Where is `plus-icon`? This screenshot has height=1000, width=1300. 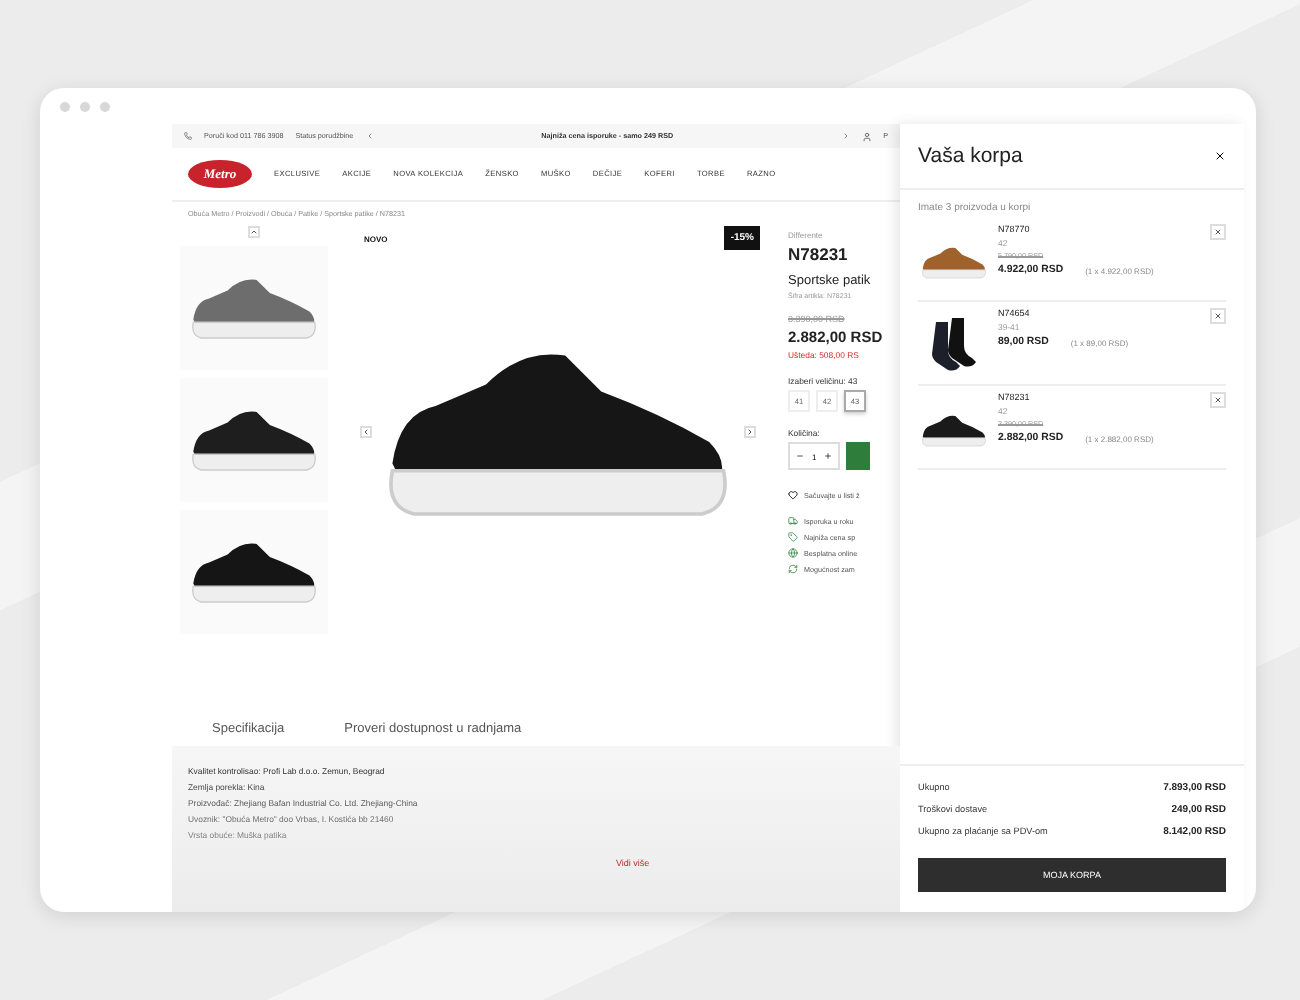 plus-icon is located at coordinates (828, 456).